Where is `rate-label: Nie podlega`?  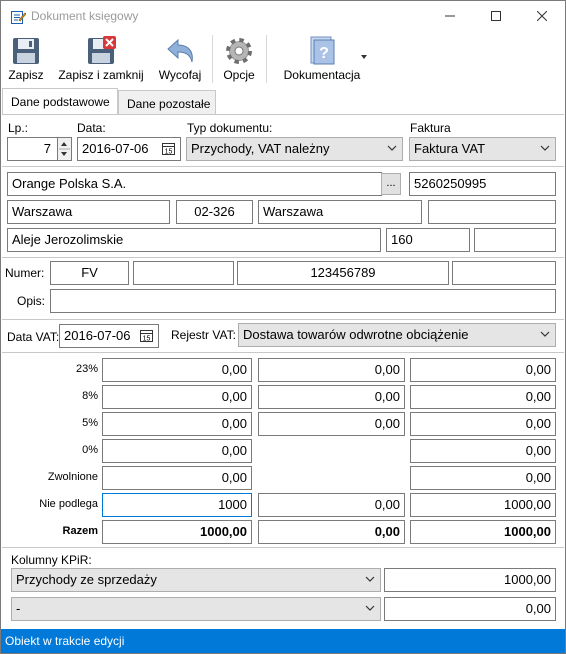
rate-label: Nie podlega is located at coordinates (68, 504).